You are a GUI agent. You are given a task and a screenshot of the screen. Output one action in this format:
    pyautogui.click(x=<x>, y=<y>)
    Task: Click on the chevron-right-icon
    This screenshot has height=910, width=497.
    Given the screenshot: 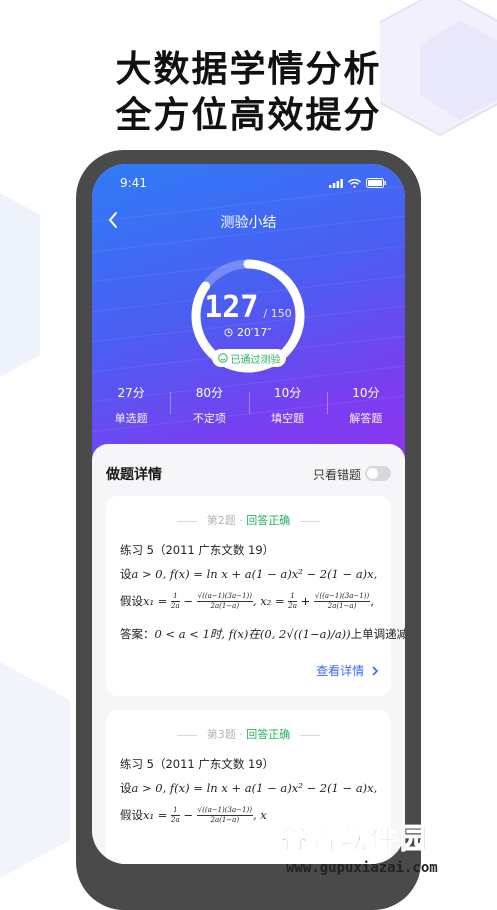 What is the action you would take?
    pyautogui.click(x=375, y=671)
    